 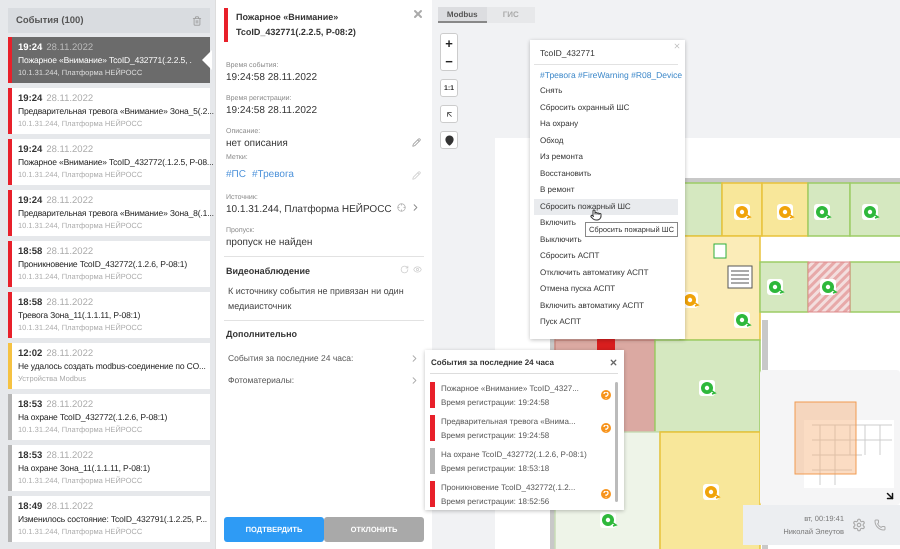 What do you see at coordinates (30, 506) in the screenshot?
I see `event-time: 18:49` at bounding box center [30, 506].